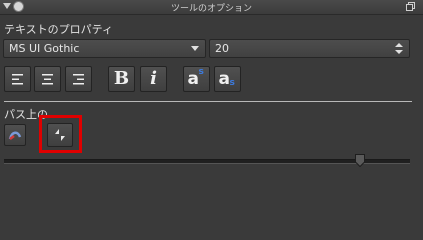 Image resolution: width=423 pixels, height=240 pixels. I want to click on bold-button: B, so click(121, 79).